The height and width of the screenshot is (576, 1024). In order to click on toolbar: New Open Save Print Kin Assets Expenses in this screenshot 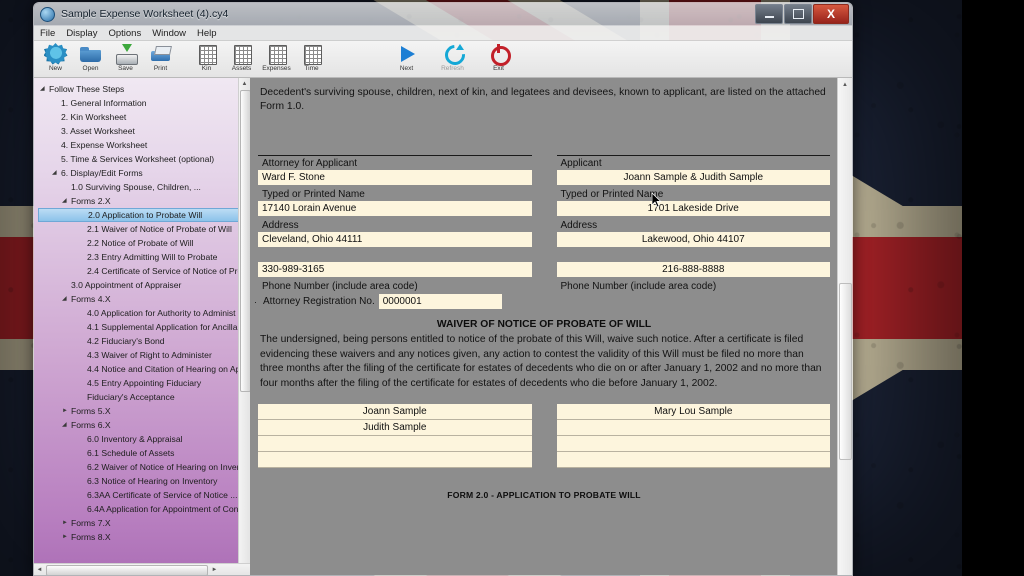, I will do `click(443, 59)`.